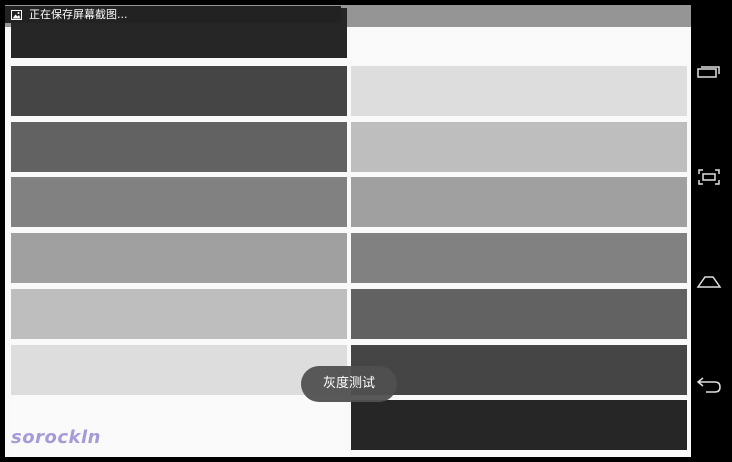 The height and width of the screenshot is (462, 732). I want to click on back-icon, so click(709, 387).